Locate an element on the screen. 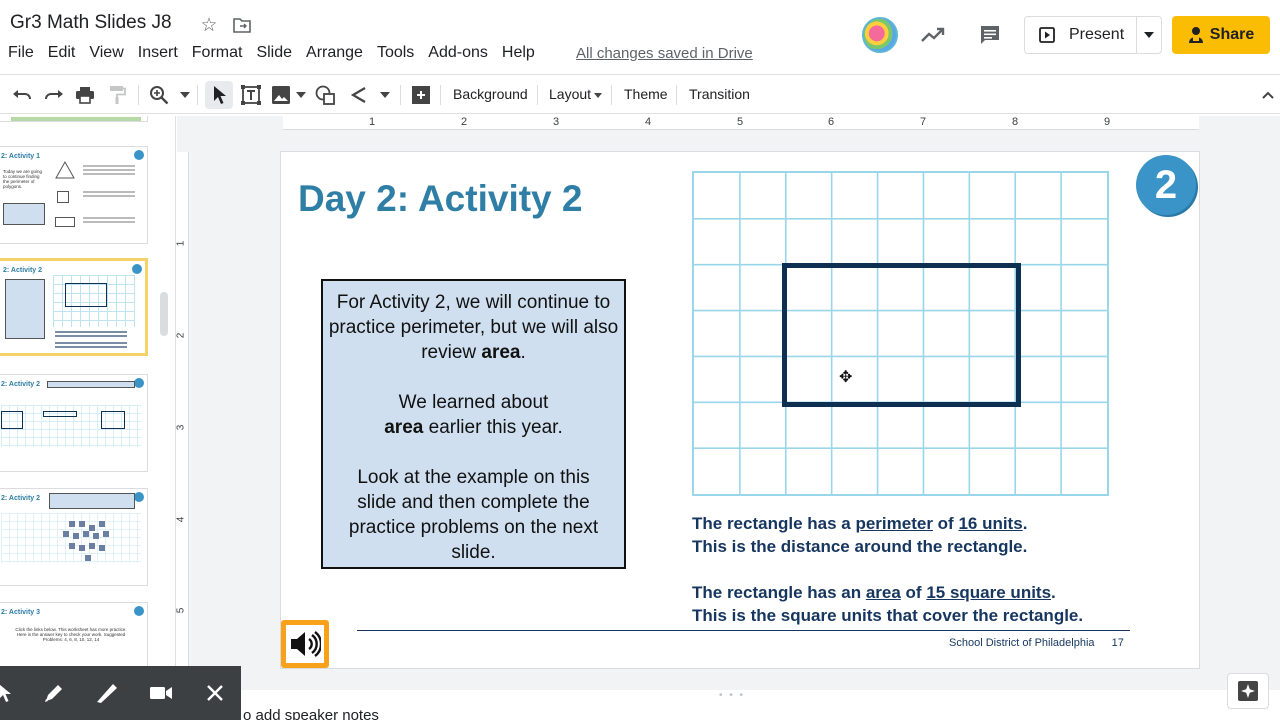 This screenshot has height=720, width=1280. transition-button: Transition is located at coordinates (719, 94).